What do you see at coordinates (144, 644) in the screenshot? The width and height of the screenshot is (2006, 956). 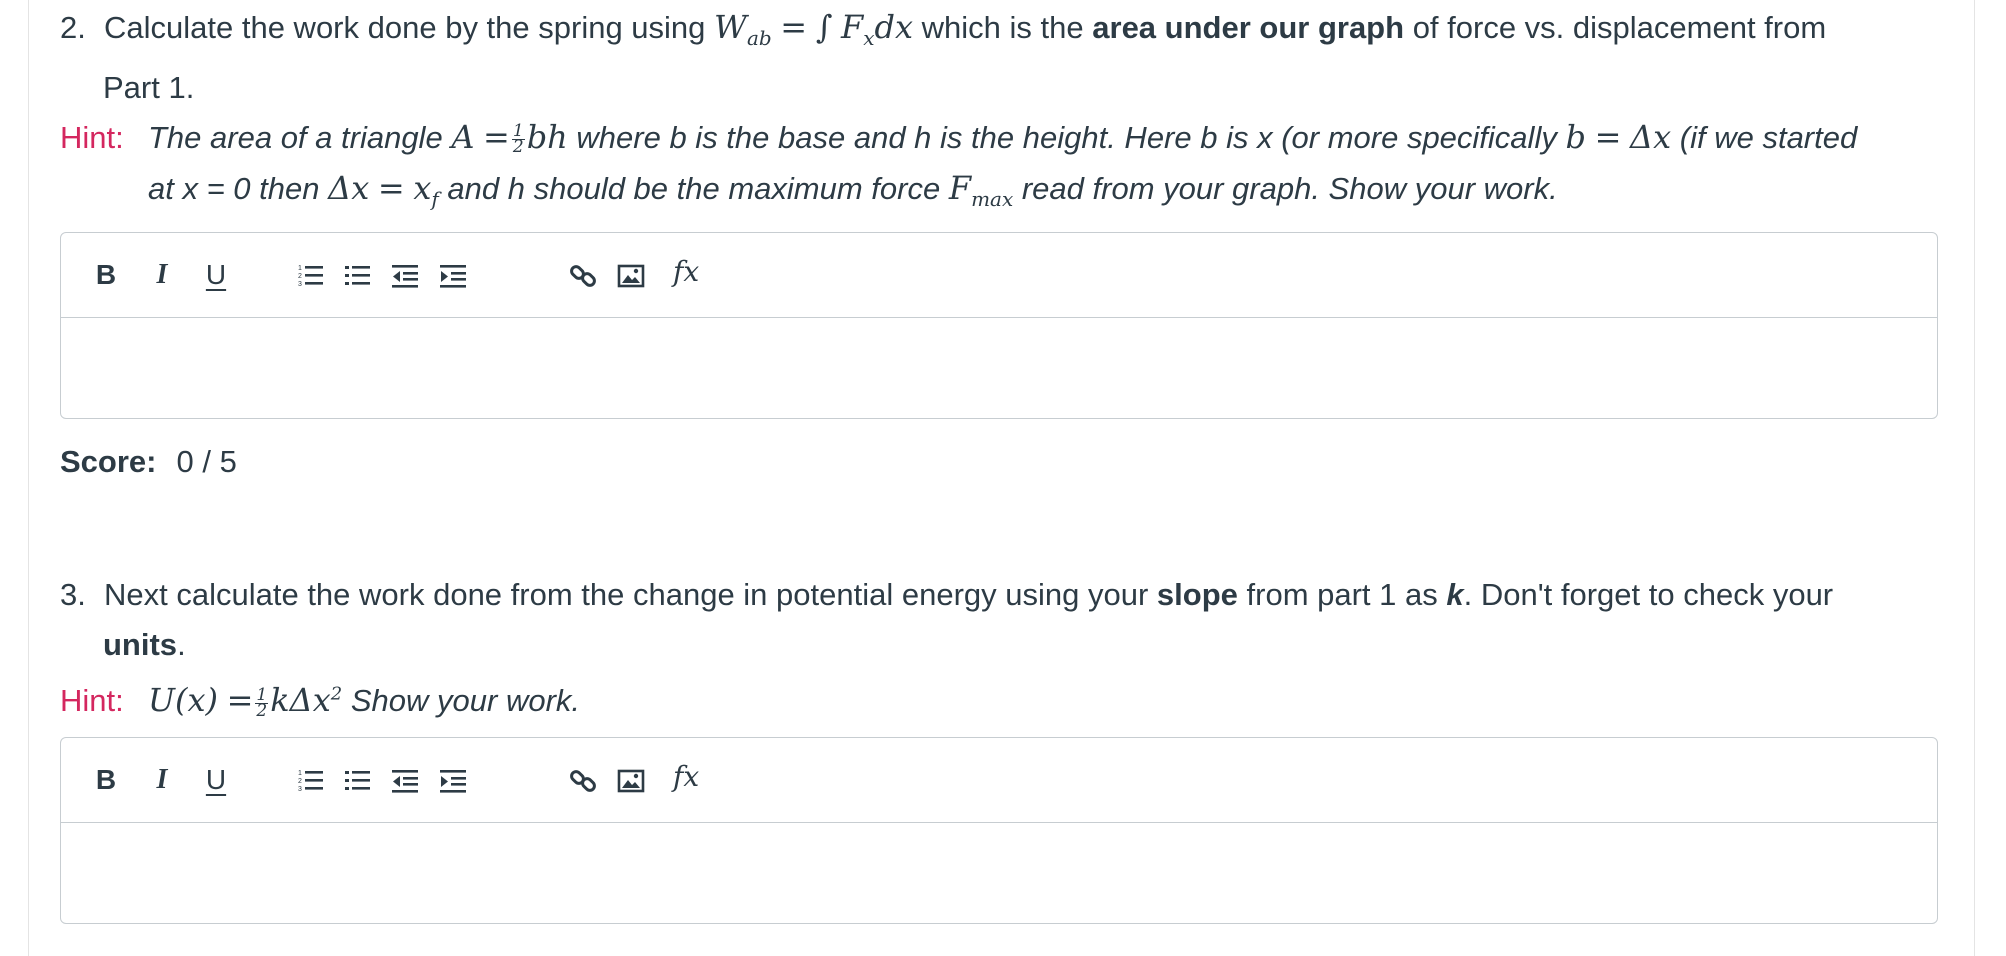 I see `question-text: units.` at bounding box center [144, 644].